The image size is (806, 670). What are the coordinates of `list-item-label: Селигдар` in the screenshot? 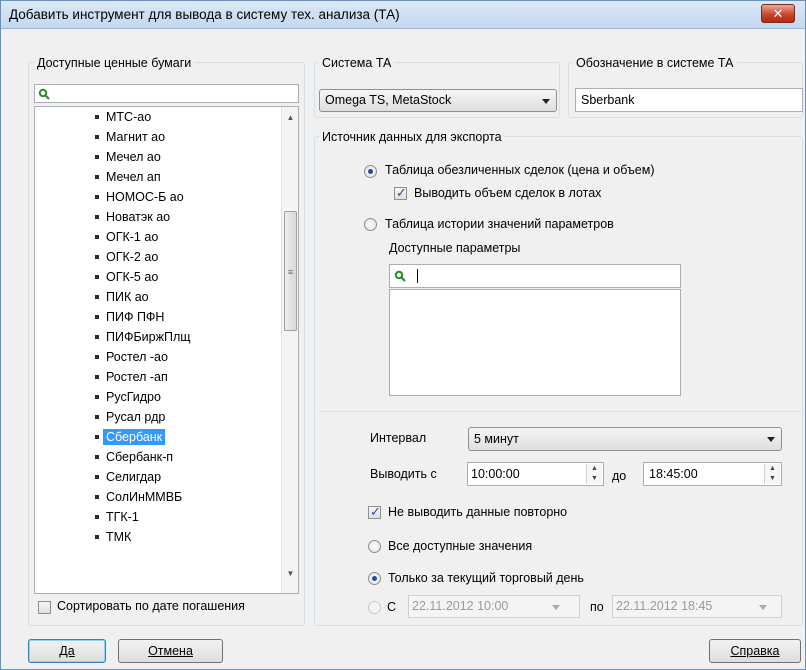 It's located at (134, 477).